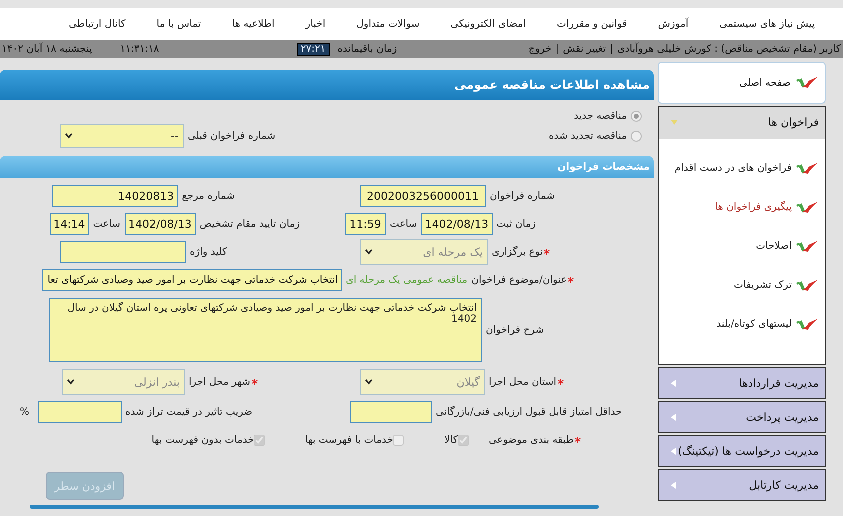 This screenshot has height=516, width=843. I want to click on text-area: انتخاب شرکت خدماتی جهت نظارت بر امور صید وصیادی شرکتهای تعاونی پره استان گیلان در سال 1402, so click(265, 330).